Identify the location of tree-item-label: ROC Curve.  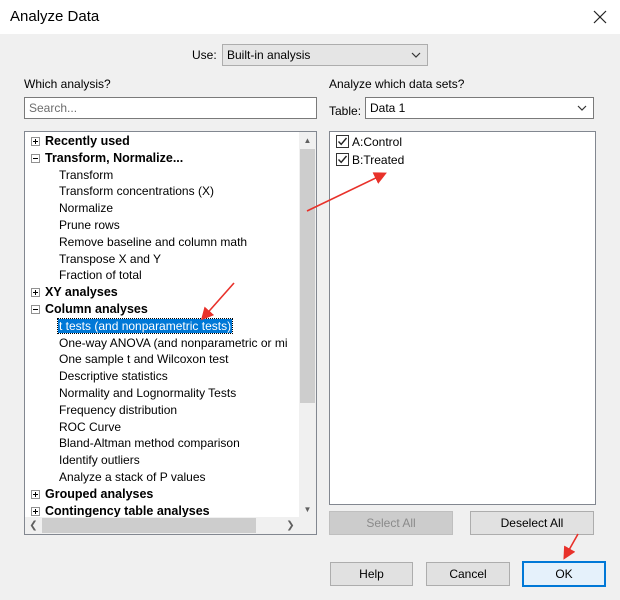
(90, 426).